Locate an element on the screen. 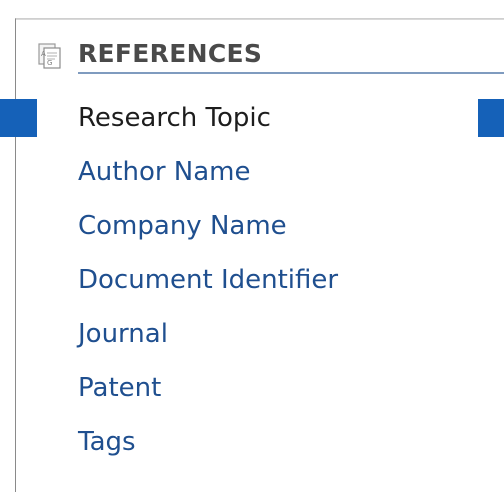  references-document-icon: A G is located at coordinates (50, 56).